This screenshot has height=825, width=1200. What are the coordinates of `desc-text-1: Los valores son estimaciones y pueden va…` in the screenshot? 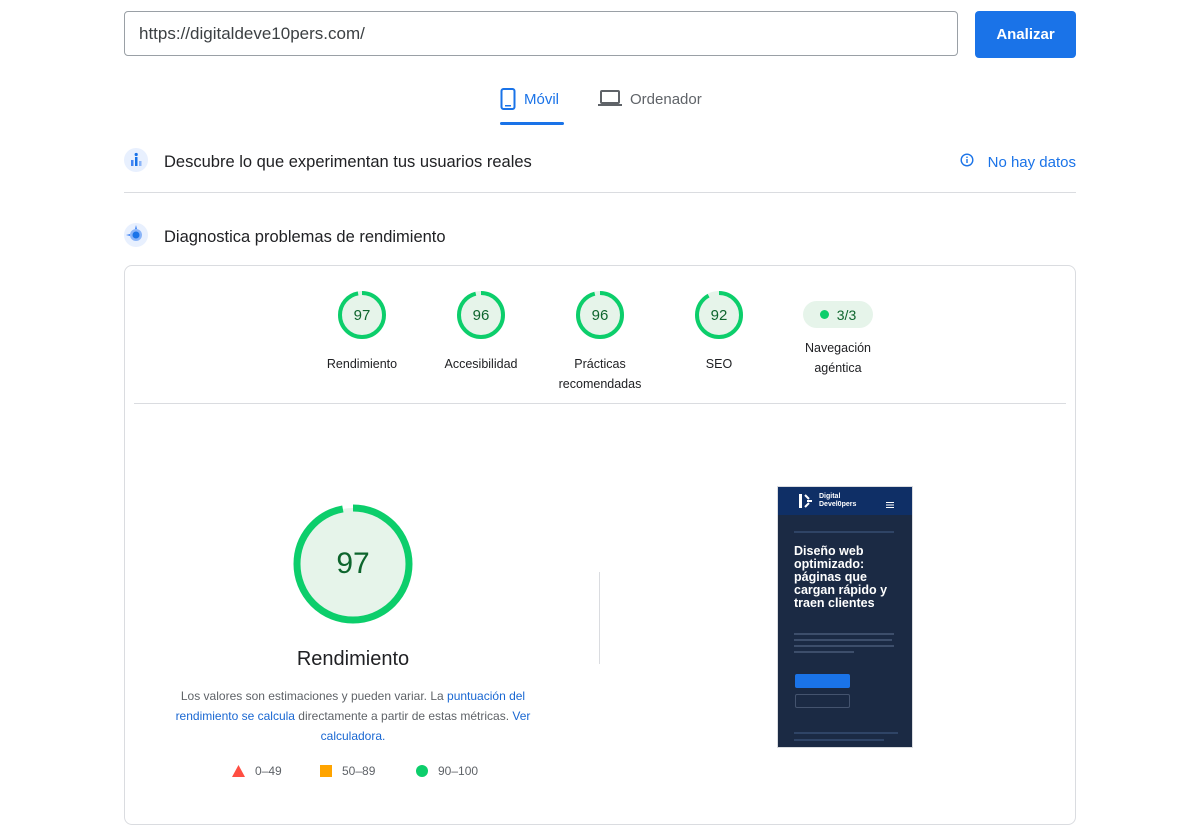 It's located at (314, 696).